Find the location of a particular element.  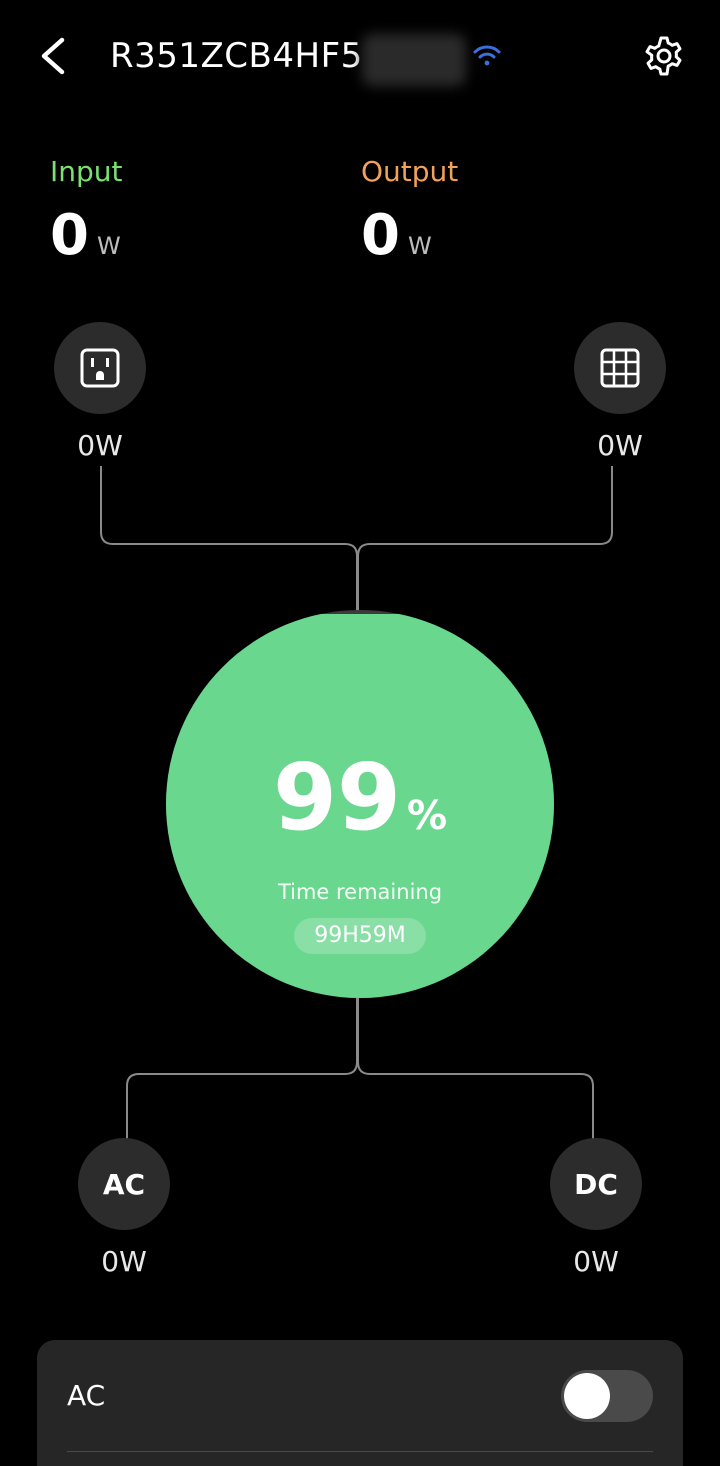

dc-output-value: 0W is located at coordinates (596, 1261).